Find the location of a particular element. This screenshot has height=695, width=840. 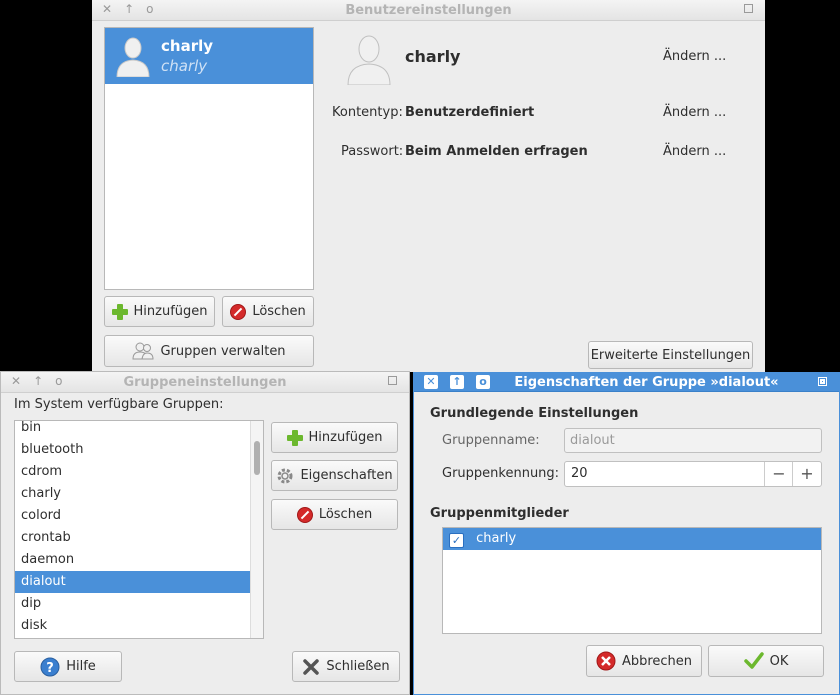

user-detail-name: charly is located at coordinates (433, 56).